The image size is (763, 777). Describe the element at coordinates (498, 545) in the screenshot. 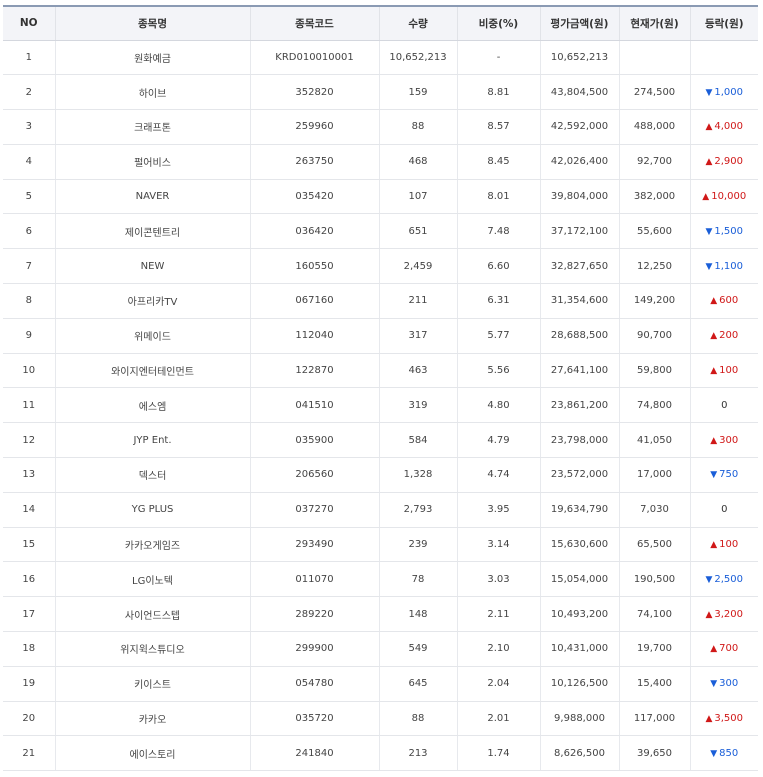

I see `cell-weight: 3.14` at that location.